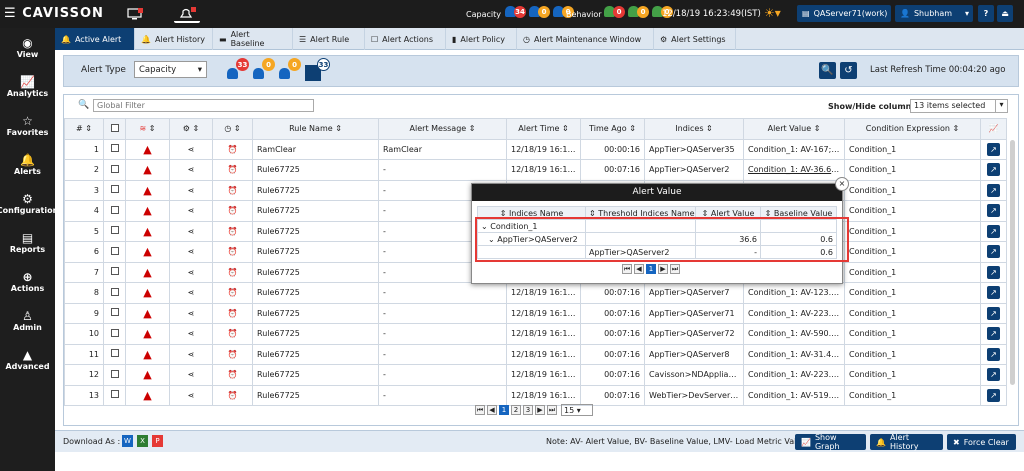  Describe the element at coordinates (232, 129) in the screenshot. I see `column-header-clock: ◷ ⇕` at that location.